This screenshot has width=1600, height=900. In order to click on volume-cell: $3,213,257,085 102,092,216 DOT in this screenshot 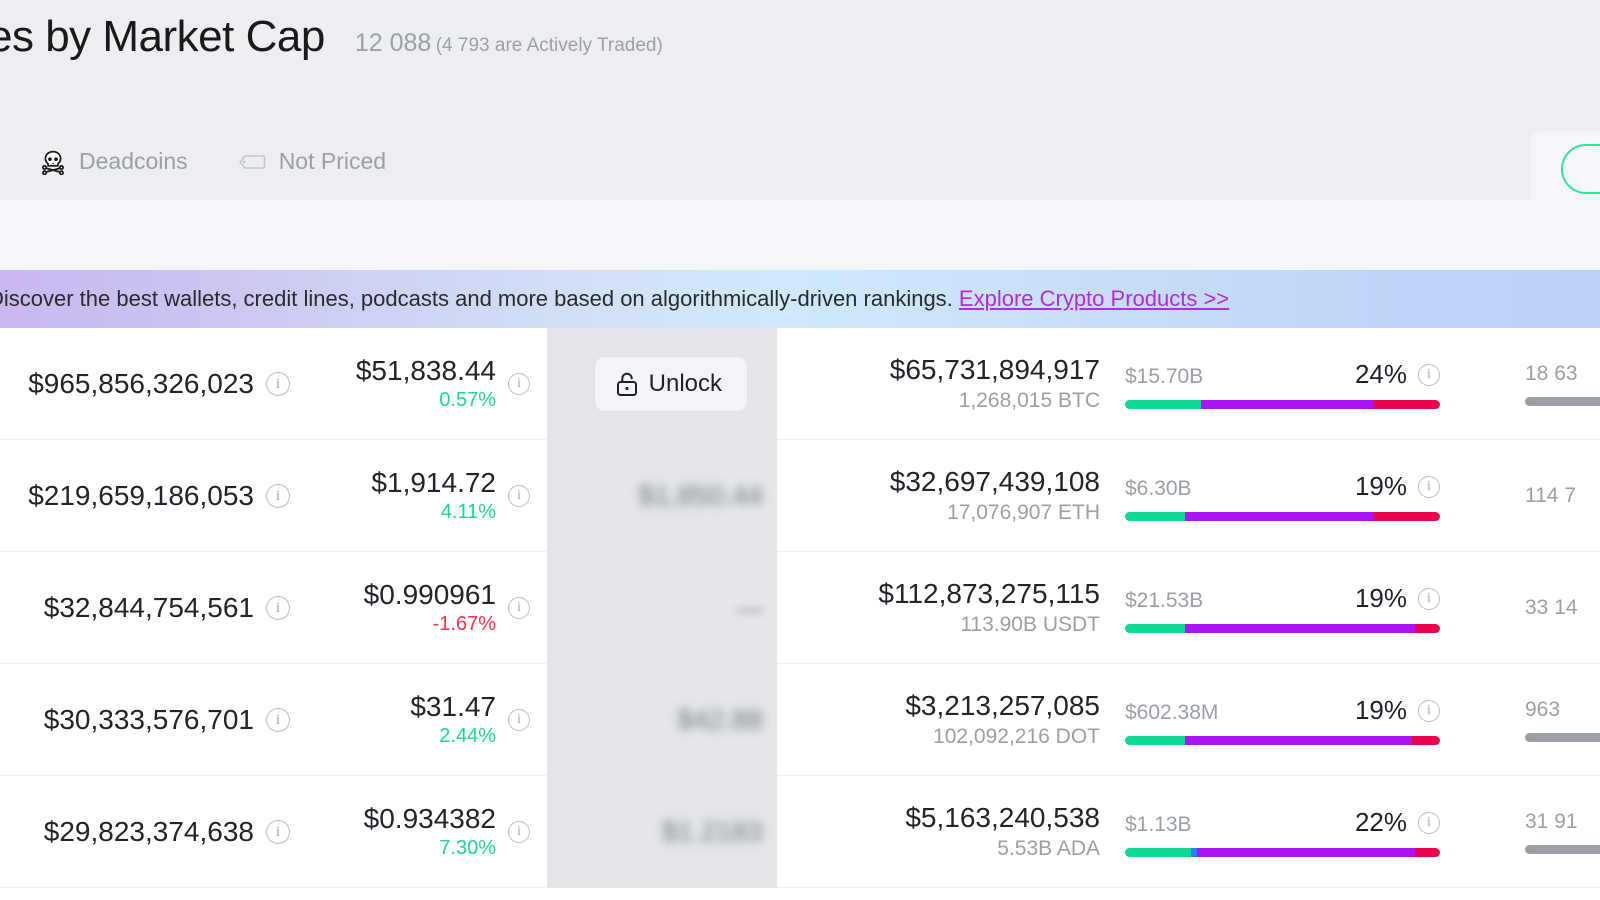, I will do `click(945, 720)`.